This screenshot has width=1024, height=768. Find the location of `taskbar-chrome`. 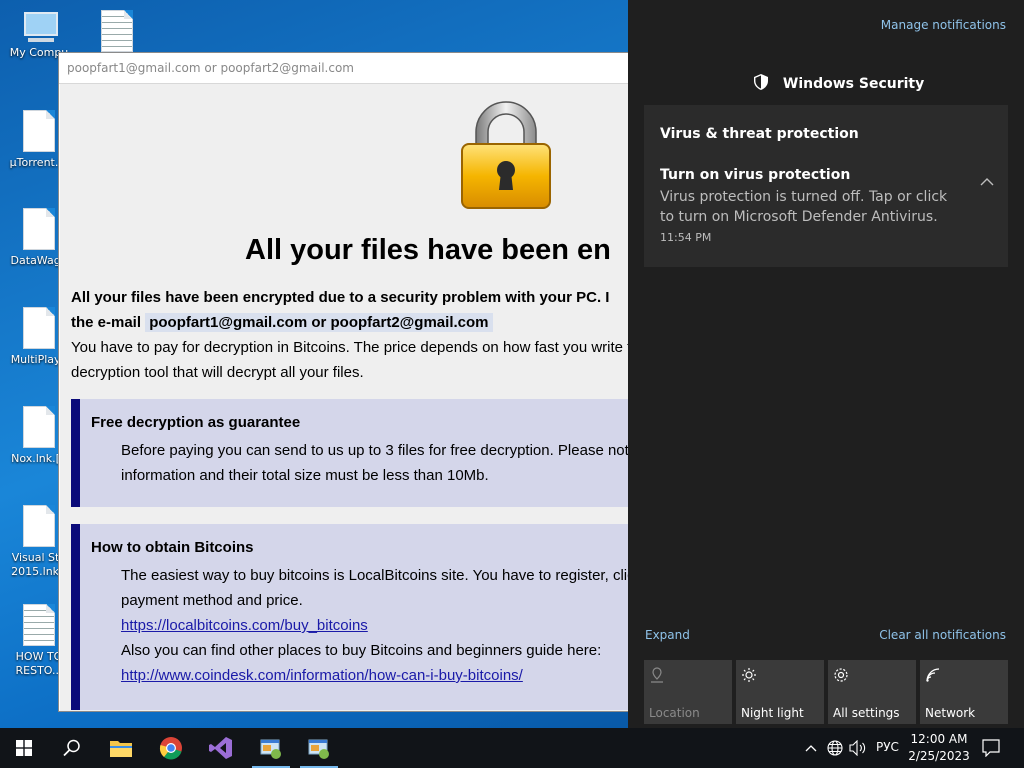

taskbar-chrome is located at coordinates (171, 748).